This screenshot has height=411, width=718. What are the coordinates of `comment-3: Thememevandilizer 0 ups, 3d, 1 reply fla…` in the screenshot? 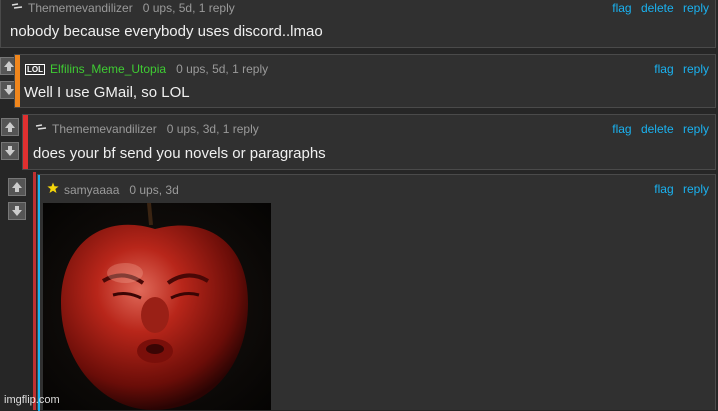 It's located at (369, 142).